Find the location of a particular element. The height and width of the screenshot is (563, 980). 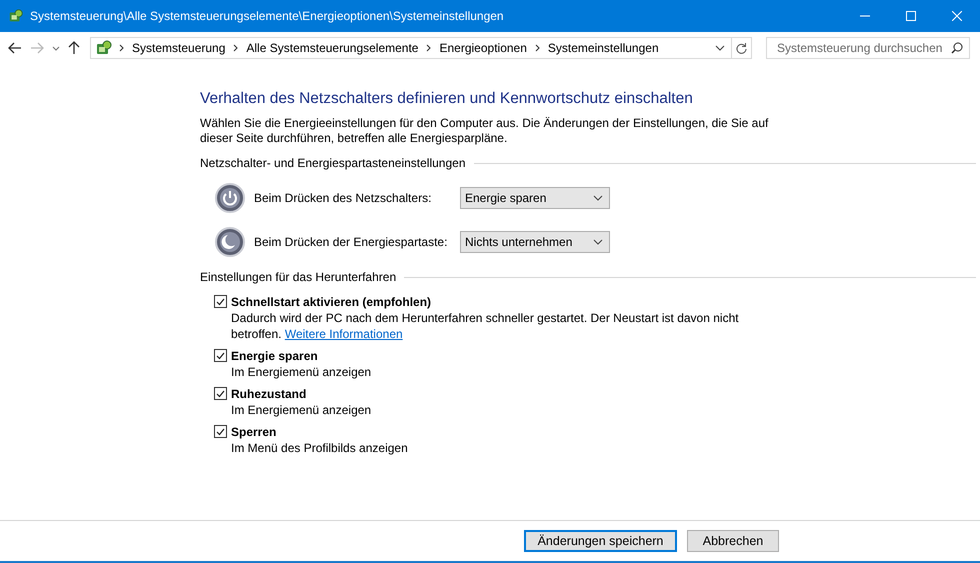

up-button is located at coordinates (74, 48).